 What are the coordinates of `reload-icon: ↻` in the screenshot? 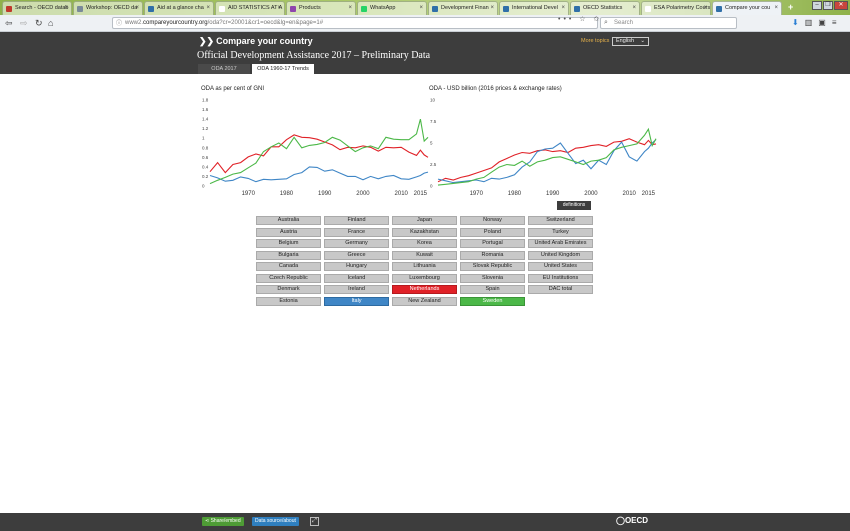 It's located at (39, 23).